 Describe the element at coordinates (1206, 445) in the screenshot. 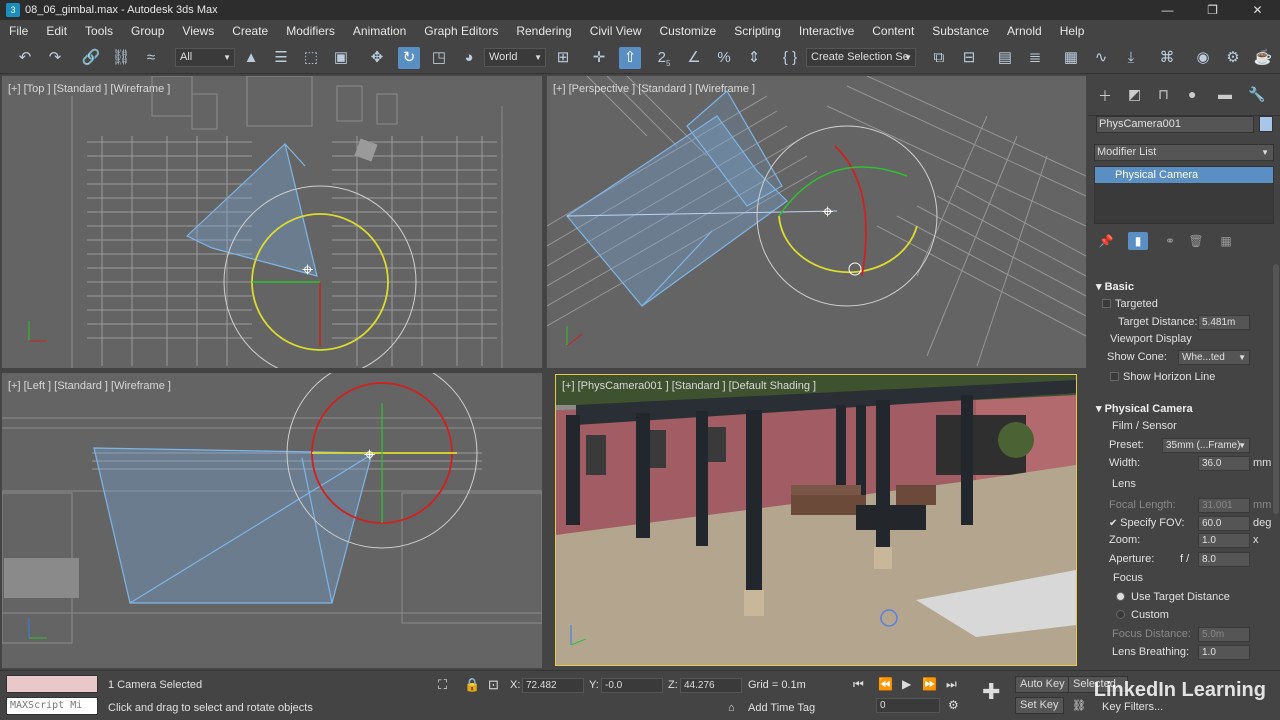

I see `preset-dropdown: 35mm (...Frame) ▼` at that location.